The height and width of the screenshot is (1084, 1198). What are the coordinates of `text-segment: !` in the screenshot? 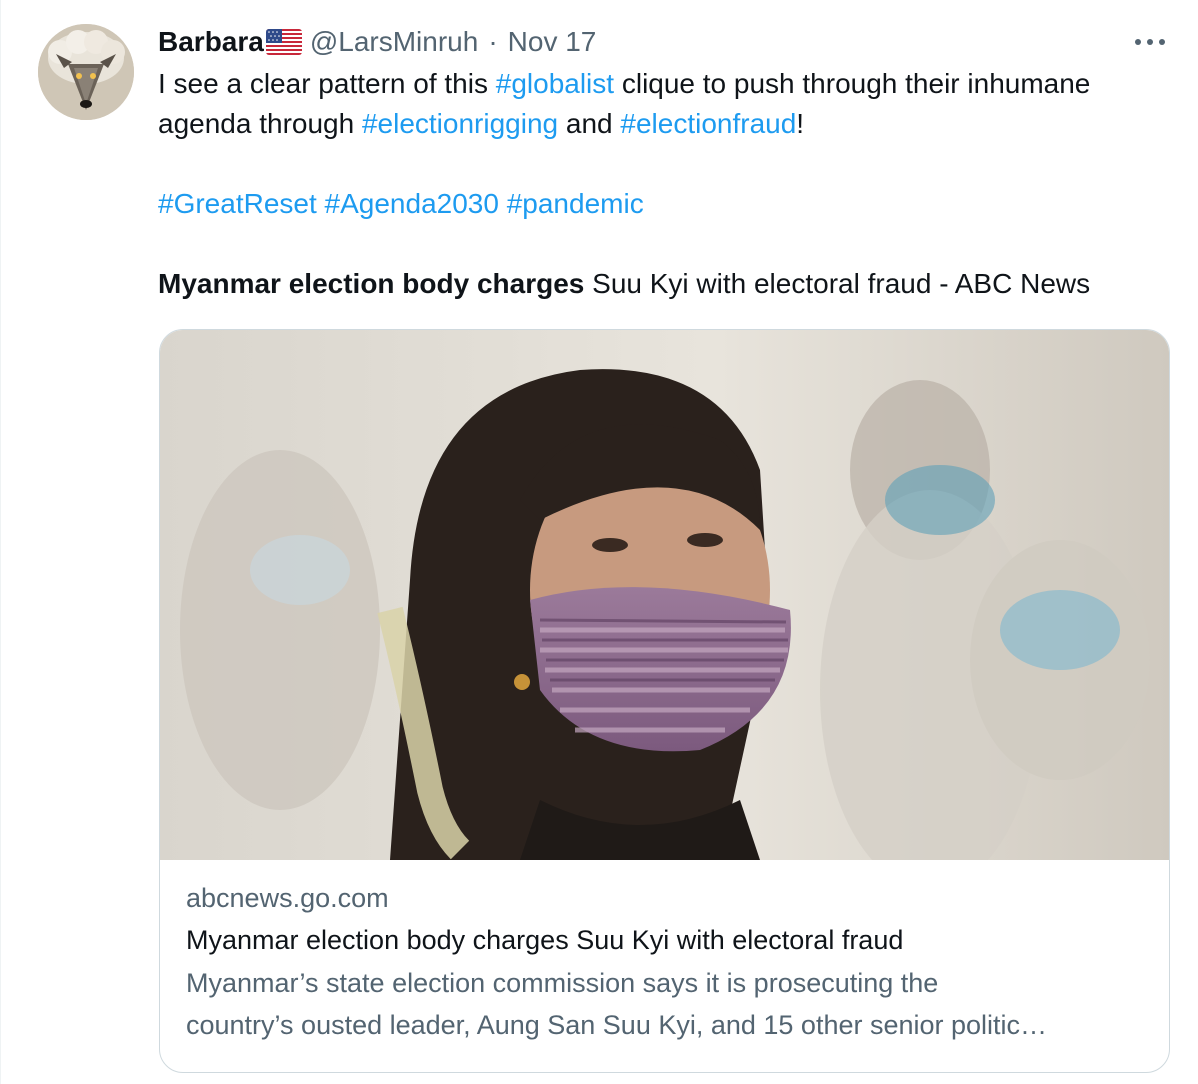 It's located at (800, 123).